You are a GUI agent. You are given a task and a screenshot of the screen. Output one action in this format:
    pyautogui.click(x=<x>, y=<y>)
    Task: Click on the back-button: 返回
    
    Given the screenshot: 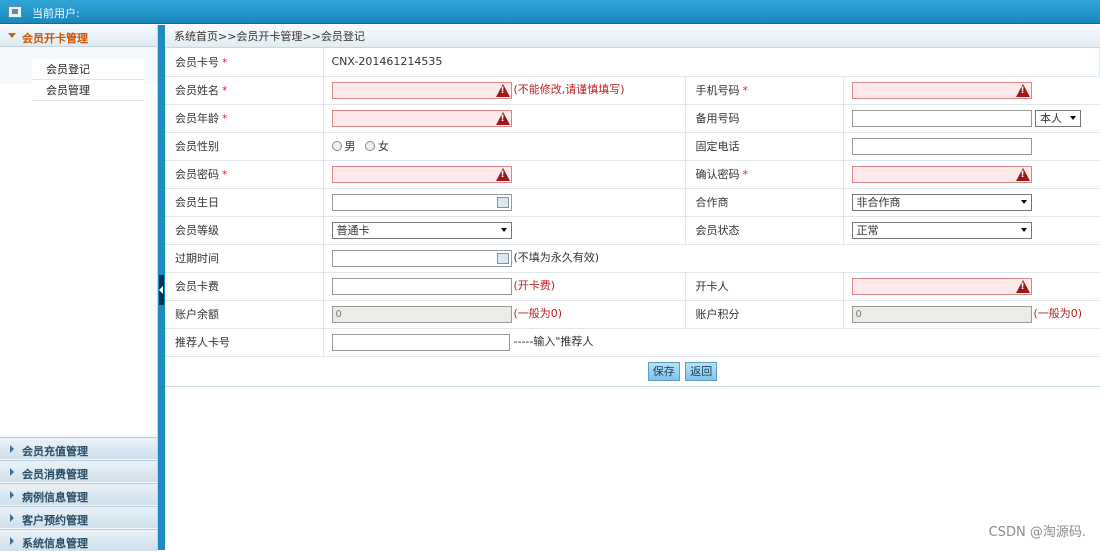 What is the action you would take?
    pyautogui.click(x=701, y=371)
    